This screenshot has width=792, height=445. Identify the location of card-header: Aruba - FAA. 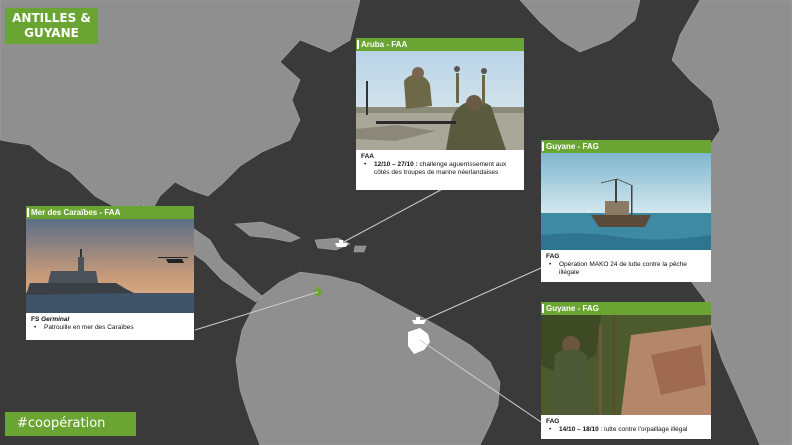
(440, 44).